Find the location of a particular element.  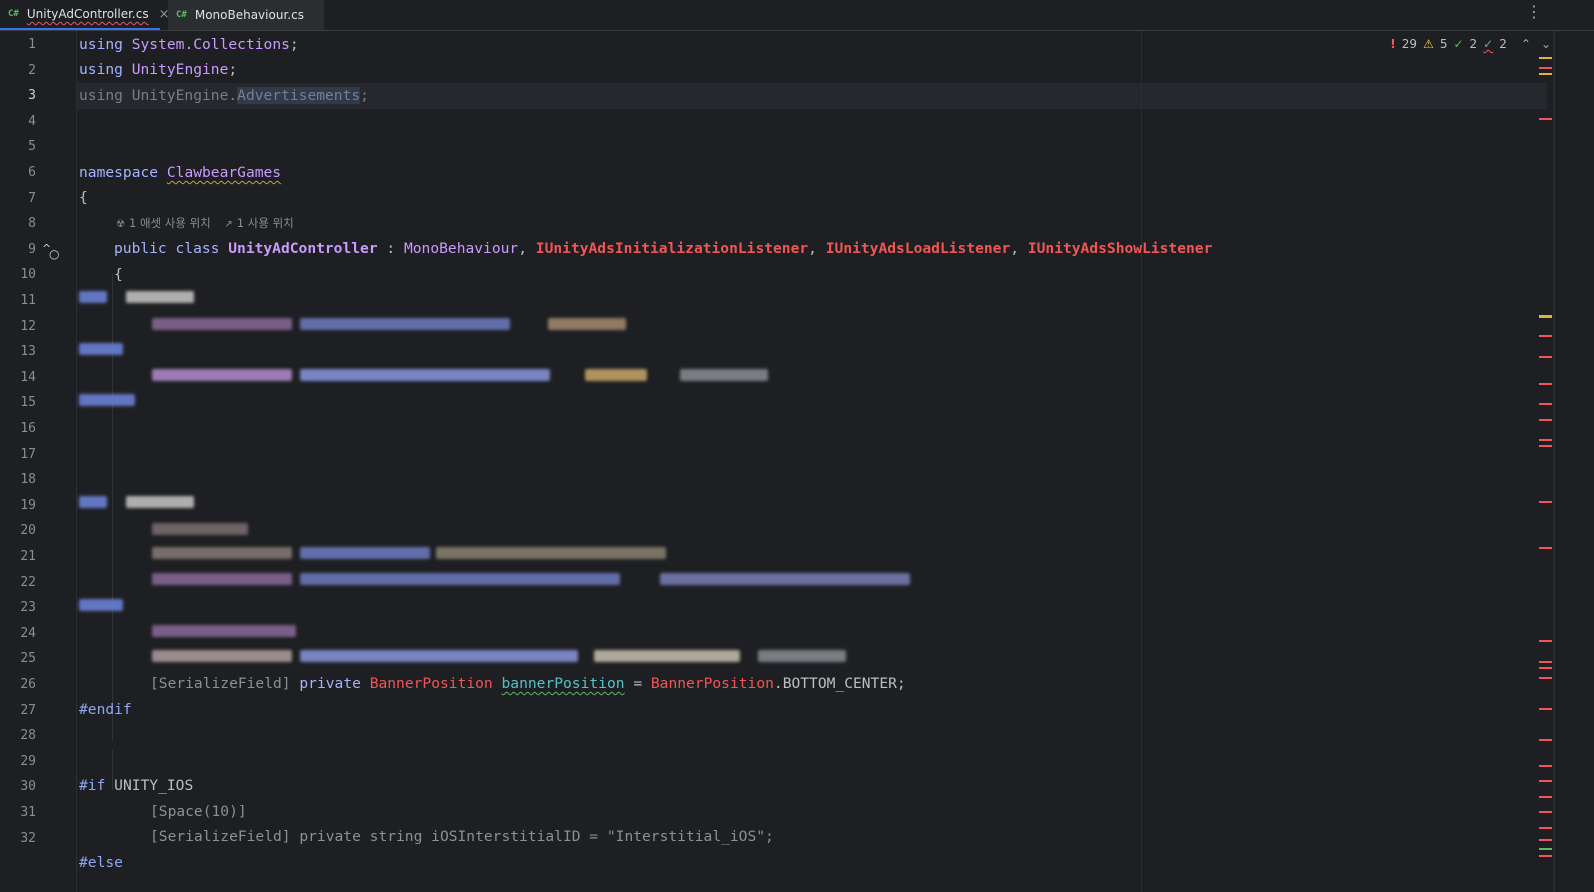

line-number: 23 is located at coordinates (18, 608).